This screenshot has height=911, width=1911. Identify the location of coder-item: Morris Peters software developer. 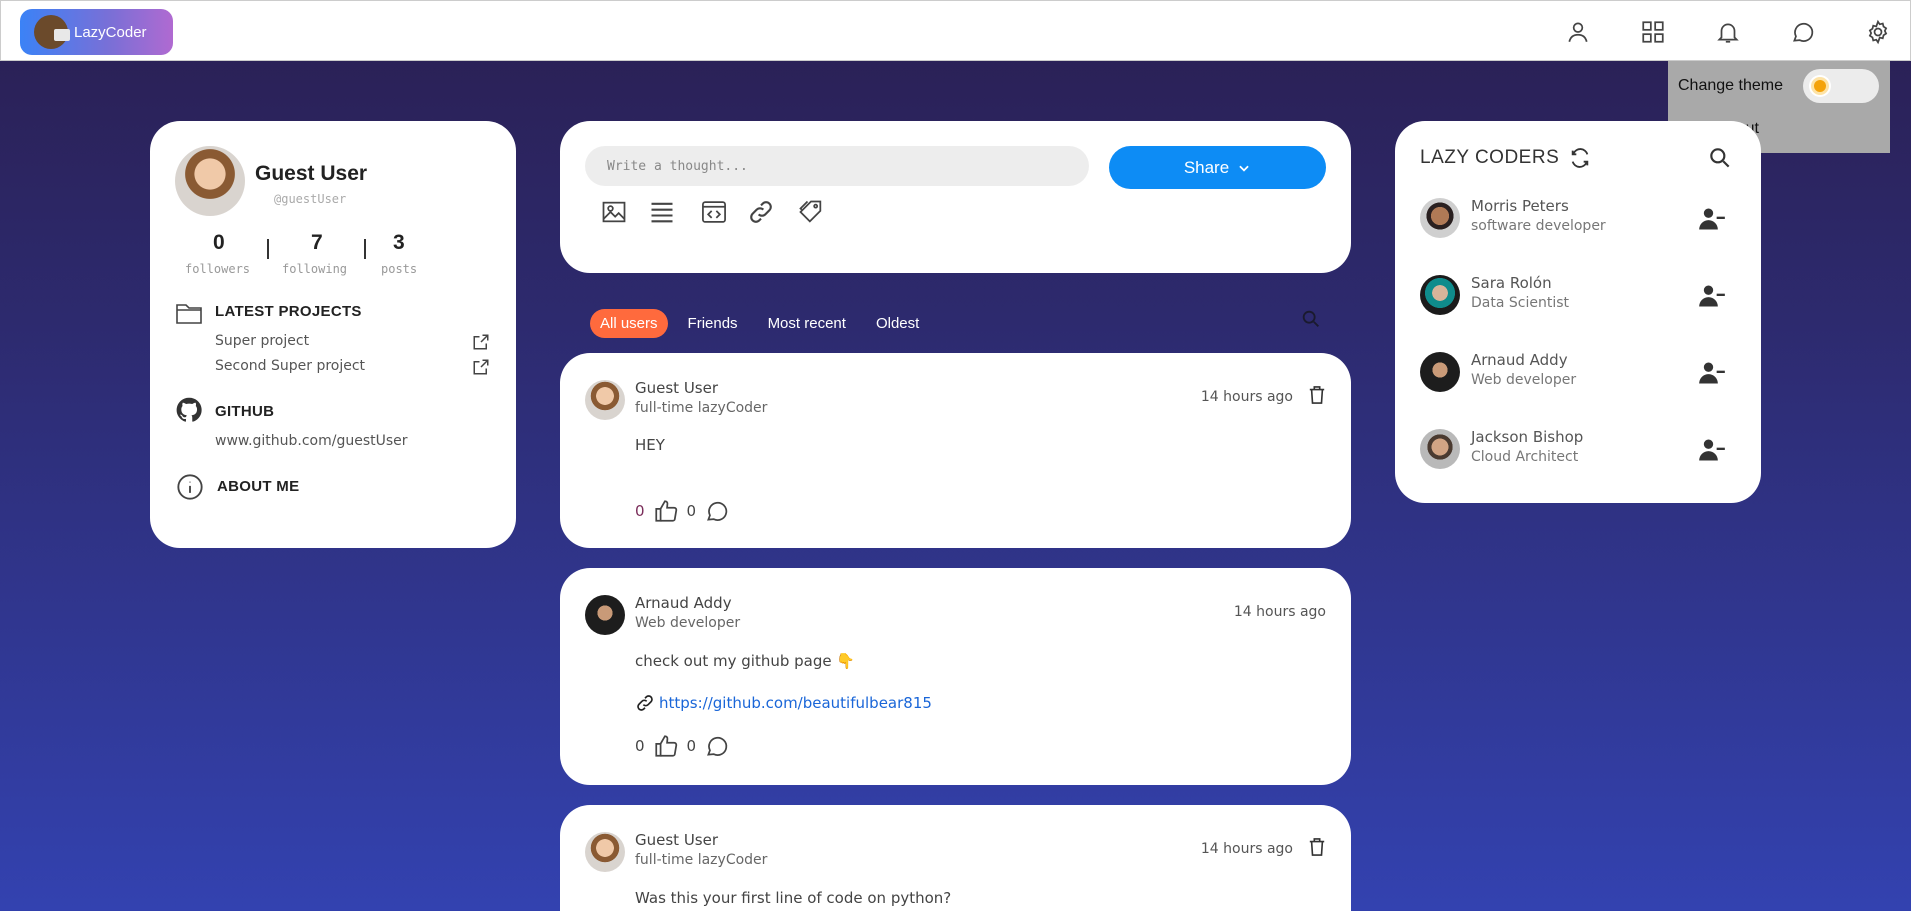
(1578, 221).